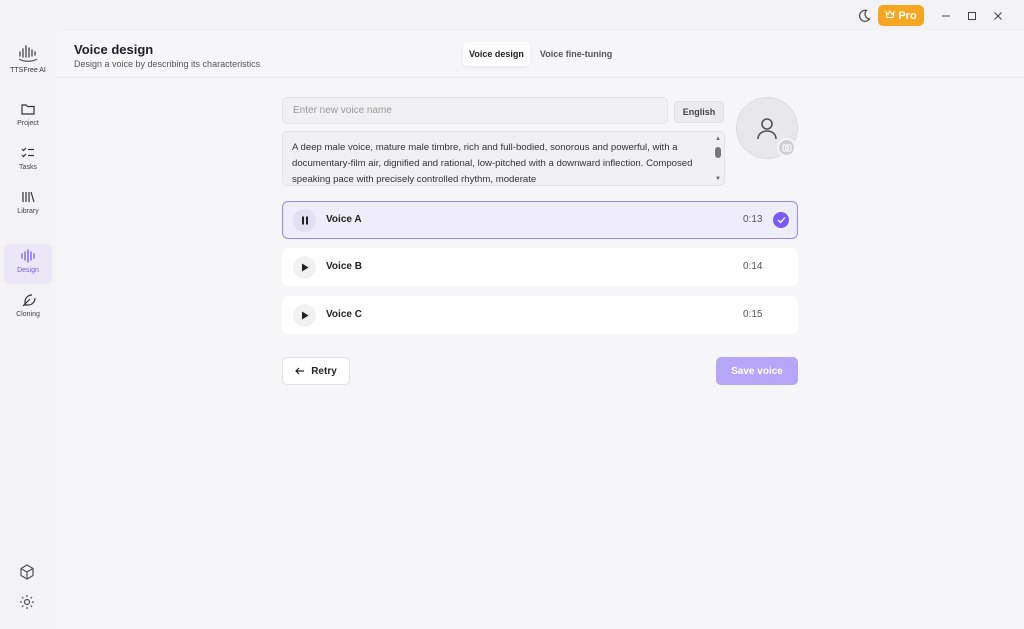 This screenshot has height=629, width=1024. What do you see at coordinates (28, 314) in the screenshot?
I see `sidebar-item-label: Cloning` at bounding box center [28, 314].